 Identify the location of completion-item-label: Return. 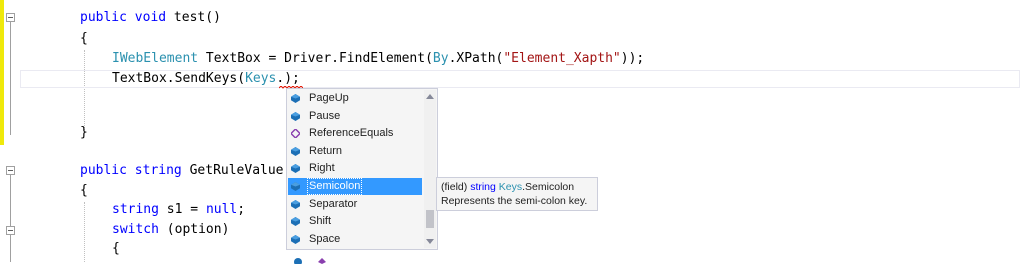
(326, 150).